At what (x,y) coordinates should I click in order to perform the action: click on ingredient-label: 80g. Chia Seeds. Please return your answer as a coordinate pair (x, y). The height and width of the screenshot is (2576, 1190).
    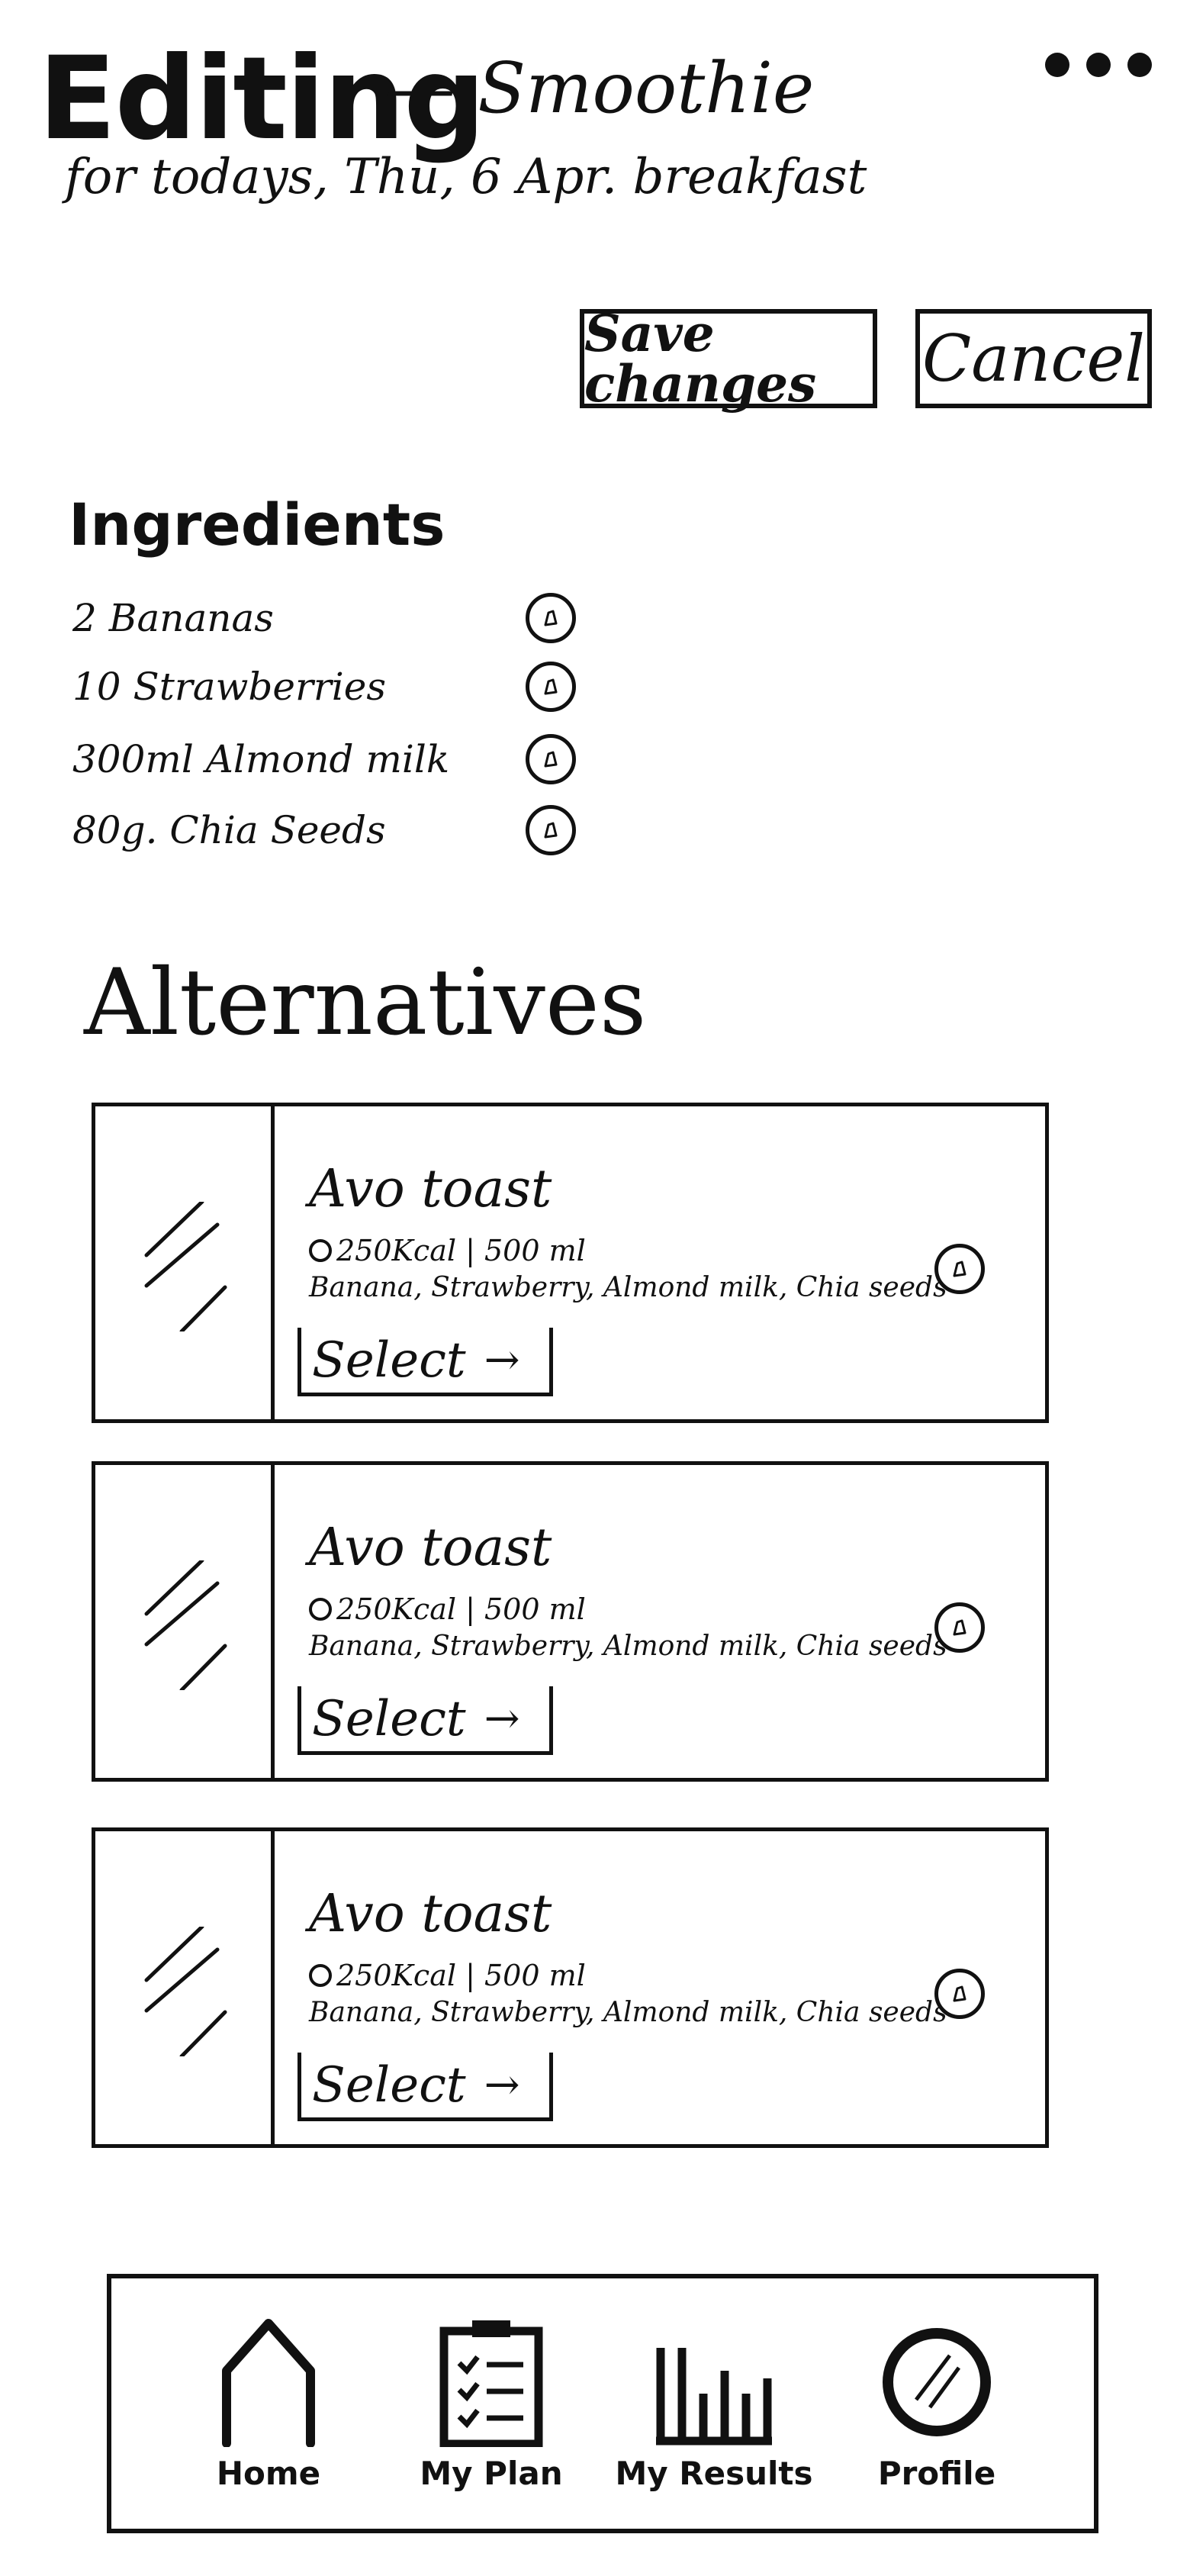
    Looking at the image, I should click on (229, 830).